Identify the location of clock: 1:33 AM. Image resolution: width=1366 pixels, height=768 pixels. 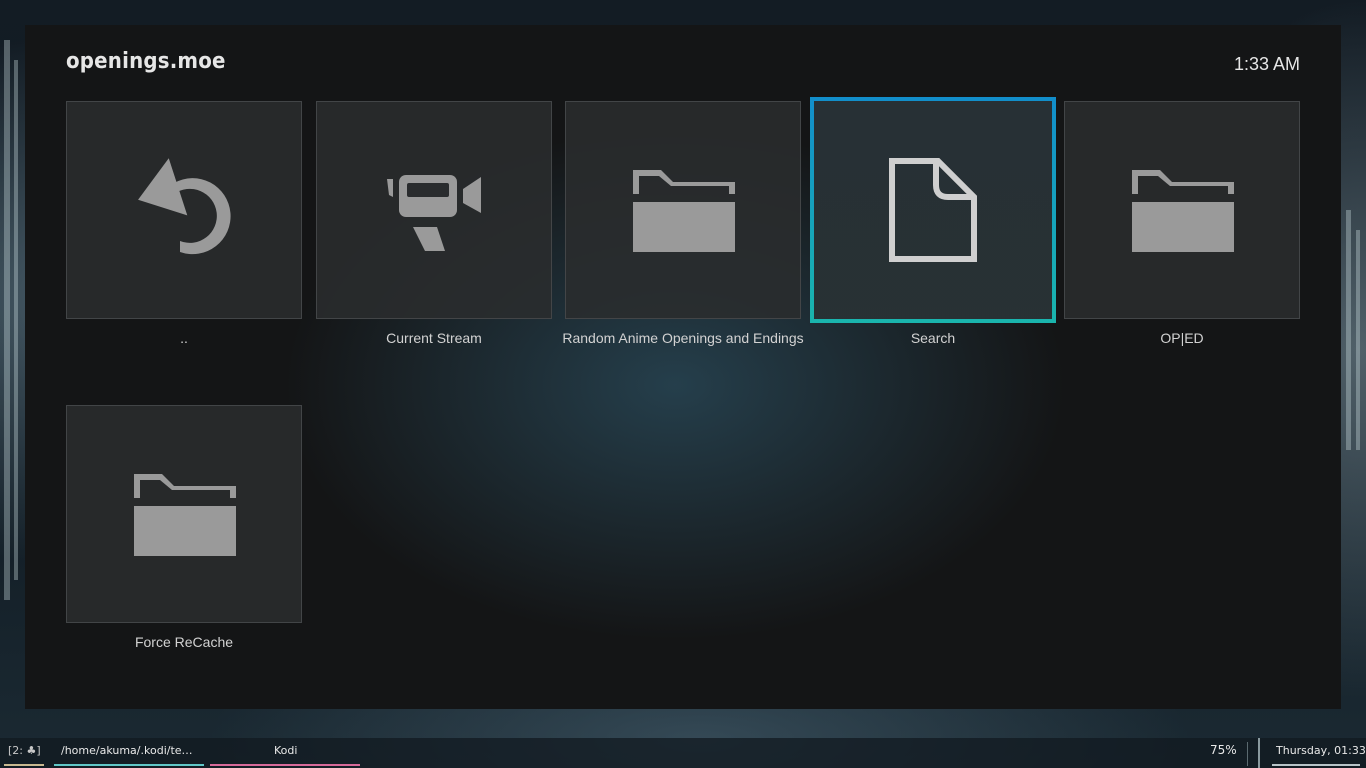
(1266, 64).